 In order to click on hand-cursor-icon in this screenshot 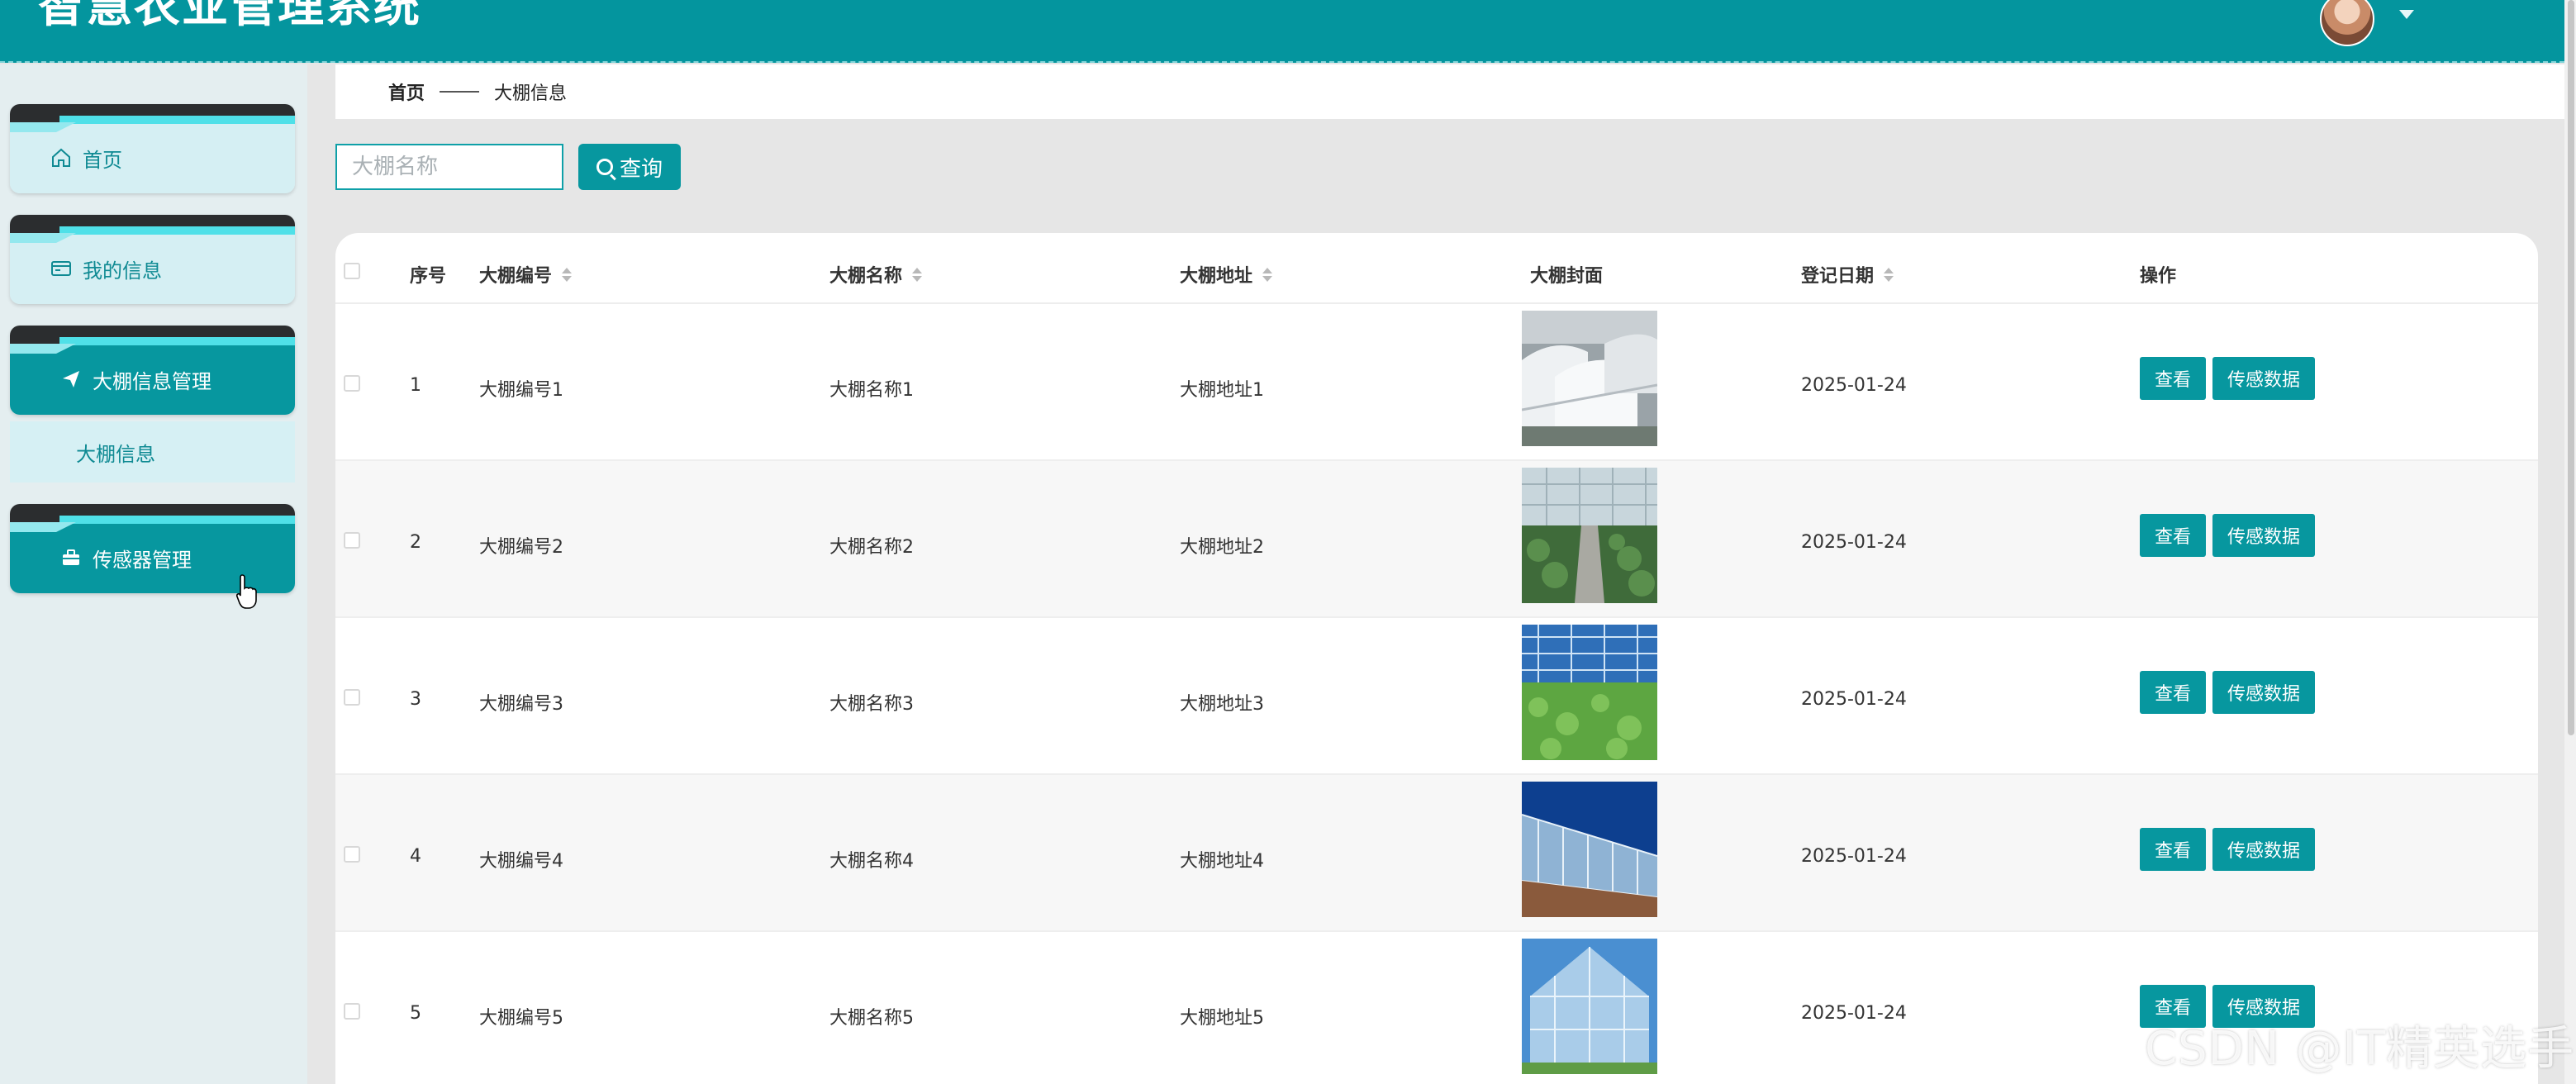, I will do `click(246, 591)`.